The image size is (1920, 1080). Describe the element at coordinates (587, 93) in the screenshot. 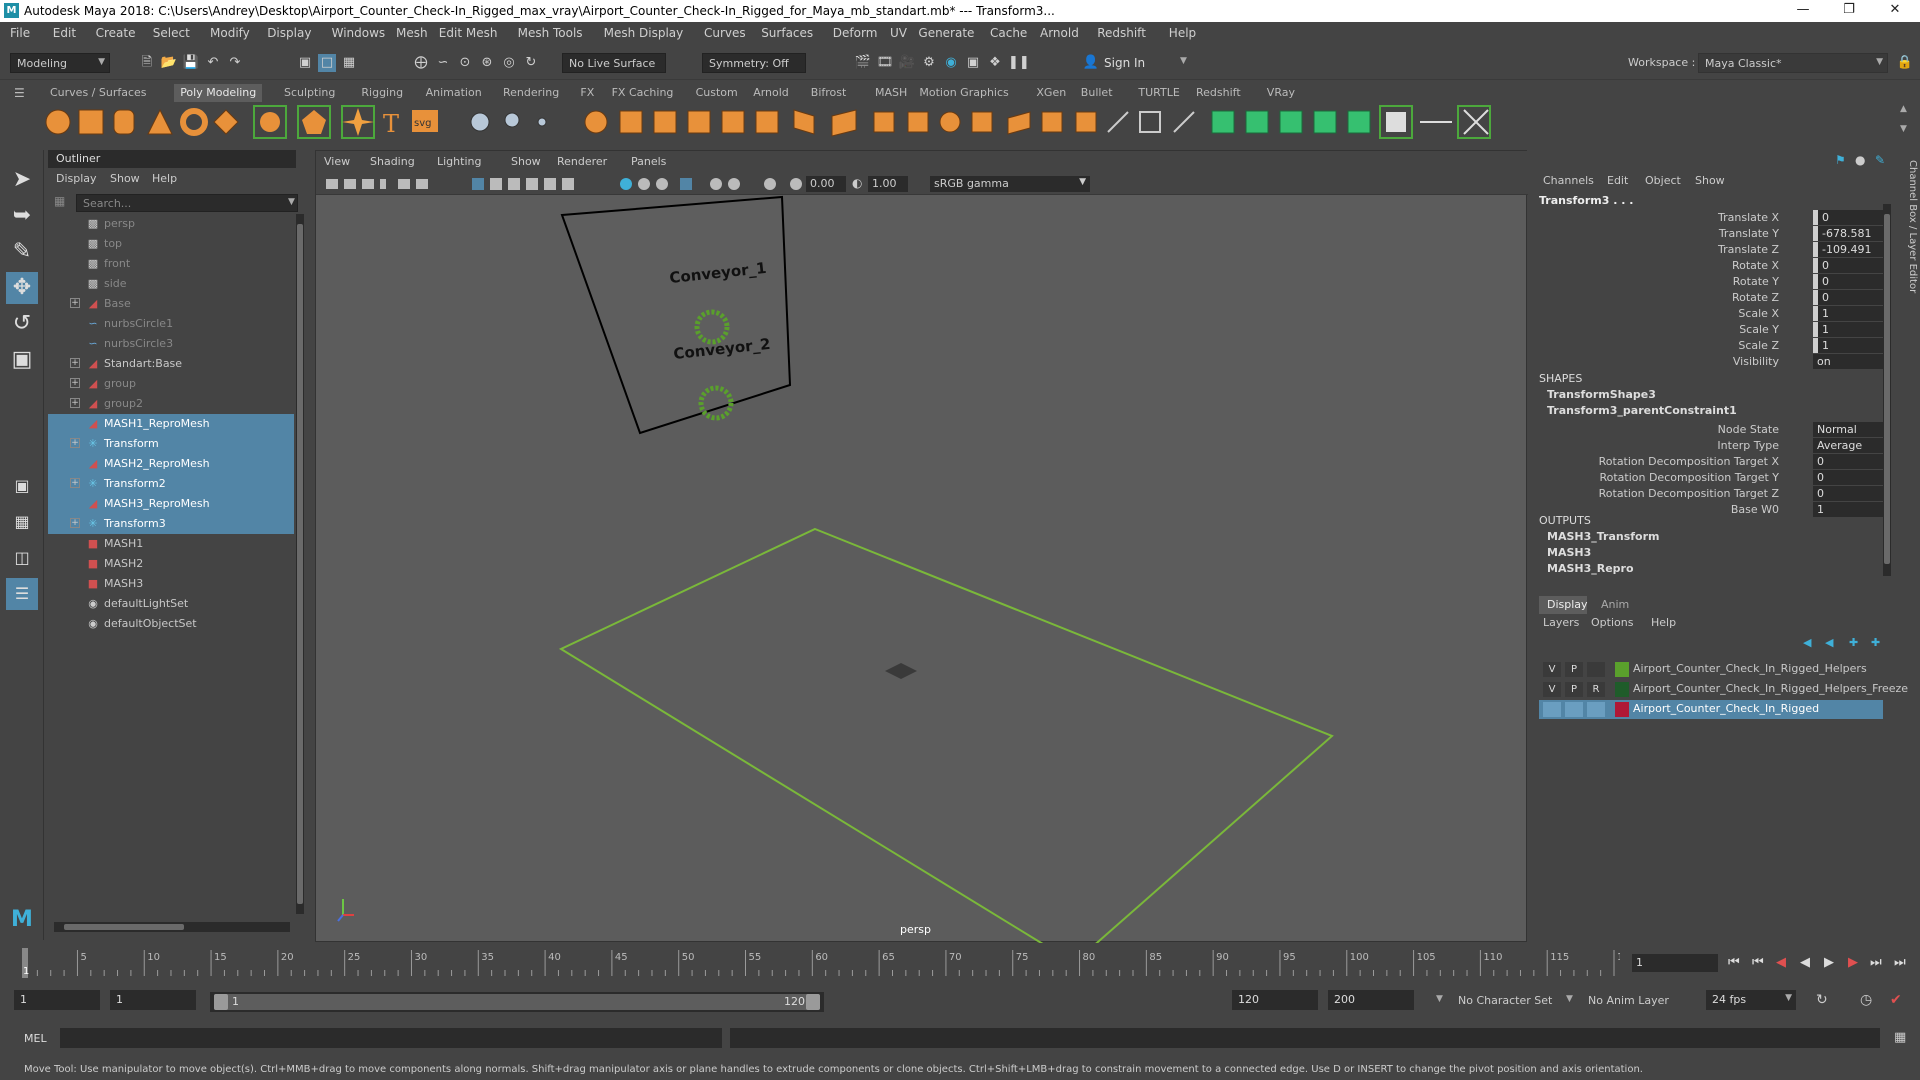

I see `shelf-tab-fx: FX` at that location.